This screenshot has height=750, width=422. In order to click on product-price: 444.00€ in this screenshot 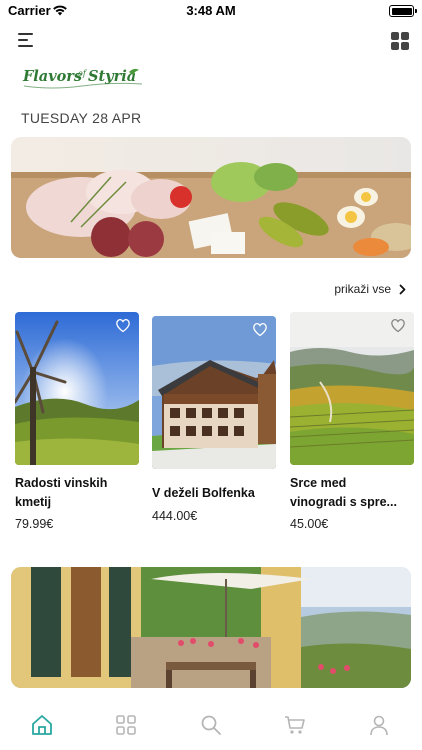, I will do `click(175, 516)`.